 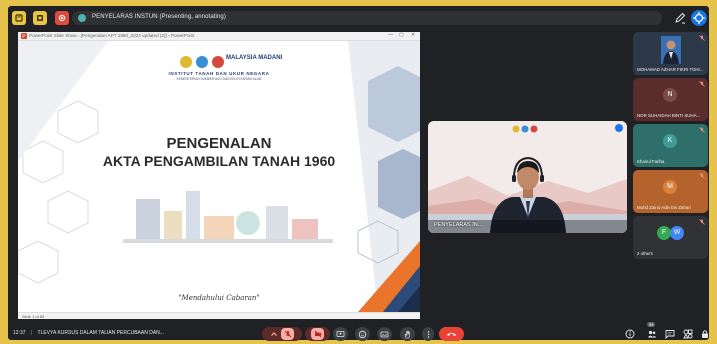 What do you see at coordinates (82, 18) in the screenshot?
I see `presenting-icon` at bounding box center [82, 18].